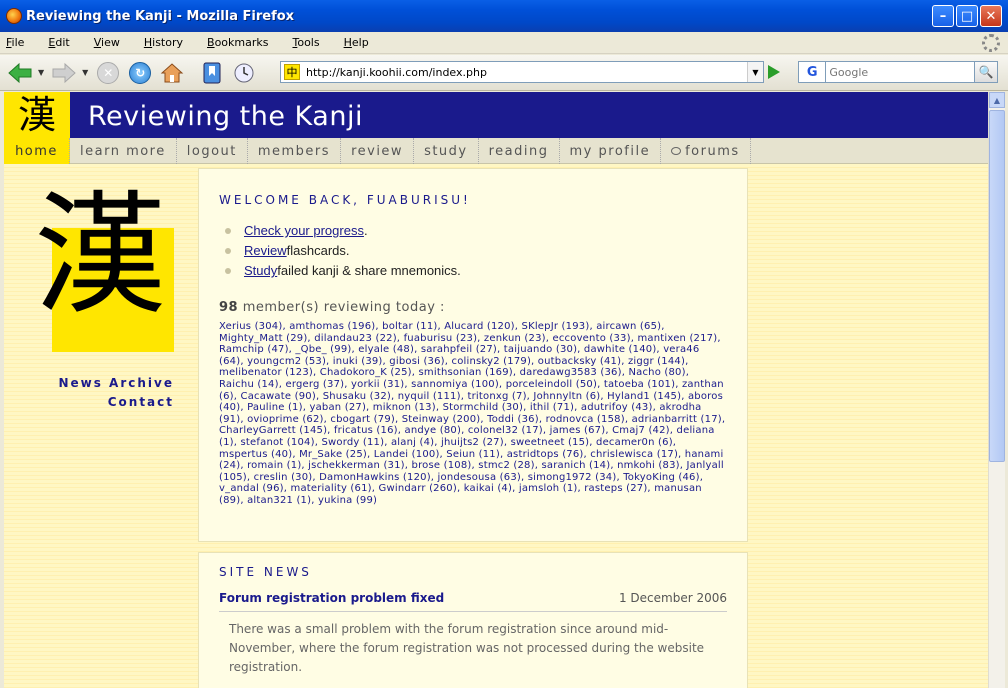  Describe the element at coordinates (41, 72) in the screenshot. I see `back-dropdown-icon: ▼` at that location.